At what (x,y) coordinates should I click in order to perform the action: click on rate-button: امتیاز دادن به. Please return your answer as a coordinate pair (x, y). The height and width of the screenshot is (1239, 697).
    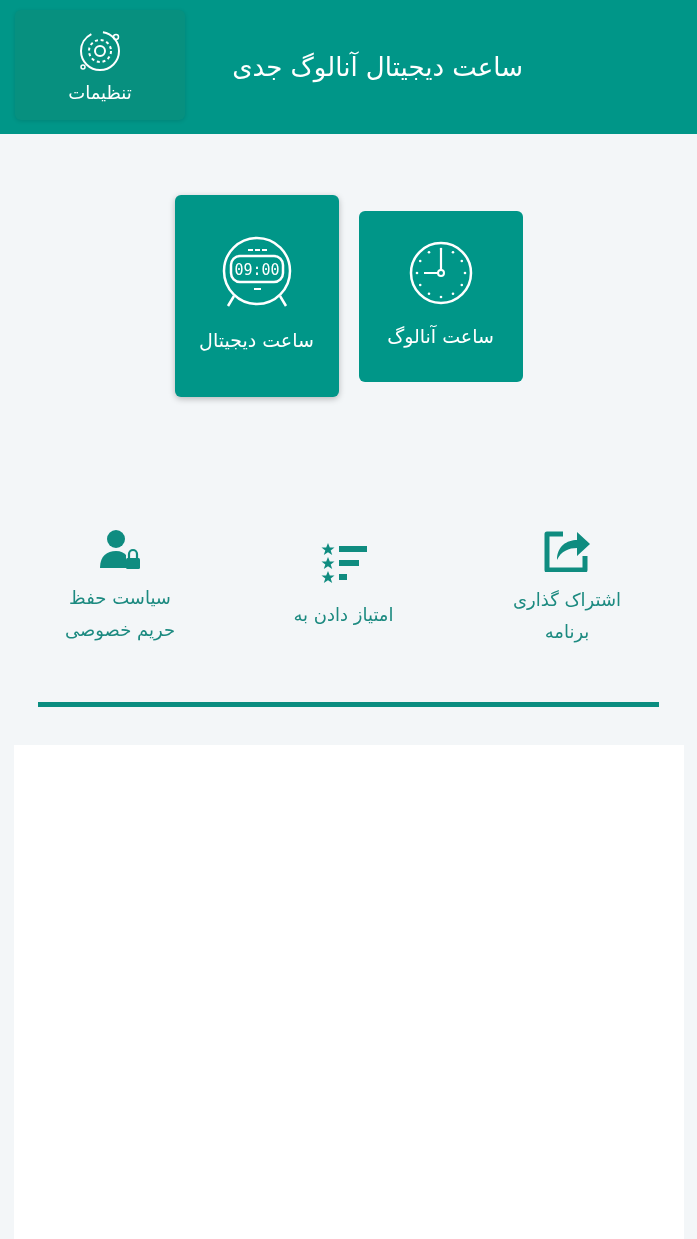
    Looking at the image, I should click on (343, 587).